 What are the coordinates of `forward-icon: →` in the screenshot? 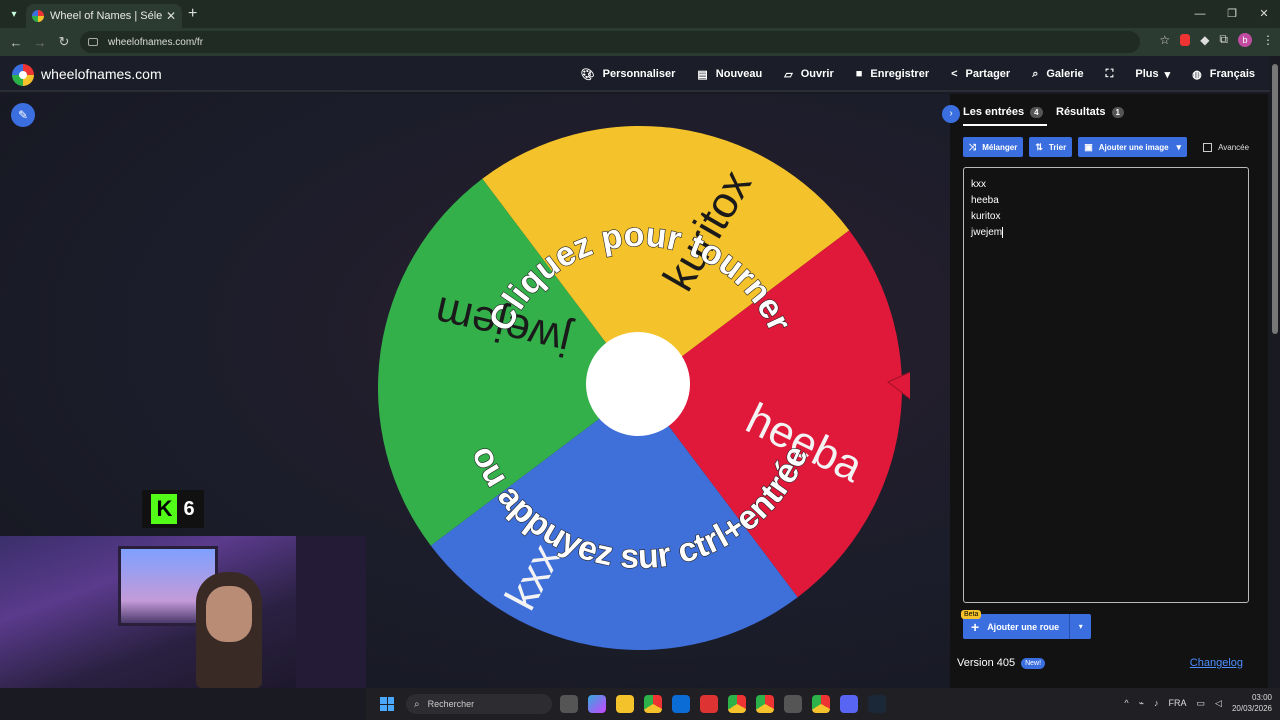 It's located at (40, 42).